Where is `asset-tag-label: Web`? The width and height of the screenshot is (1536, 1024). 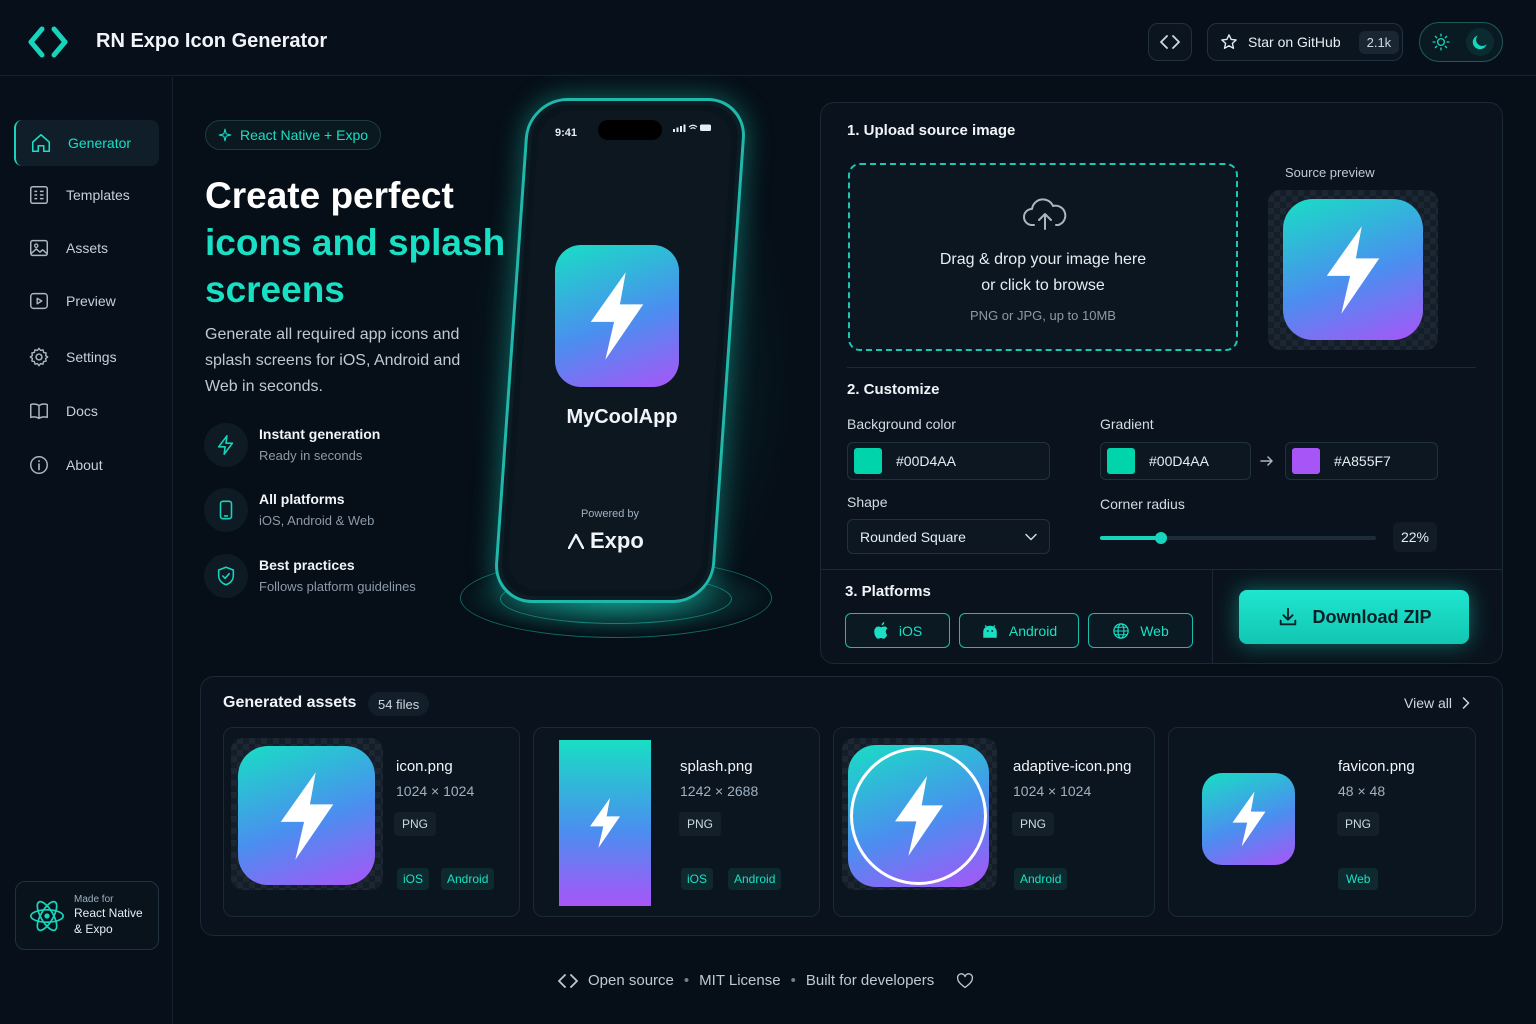 asset-tag-label: Web is located at coordinates (1358, 879).